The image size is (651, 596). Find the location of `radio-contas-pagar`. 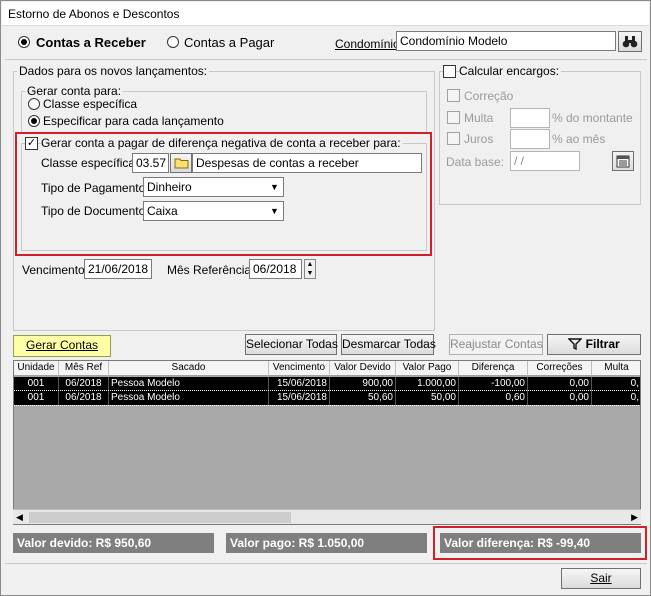

radio-contas-pagar is located at coordinates (173, 42).